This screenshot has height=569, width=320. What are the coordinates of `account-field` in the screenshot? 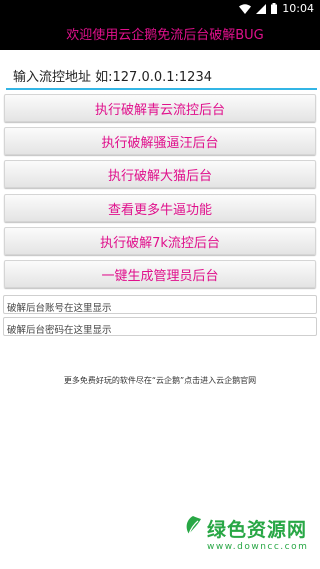 It's located at (160, 308).